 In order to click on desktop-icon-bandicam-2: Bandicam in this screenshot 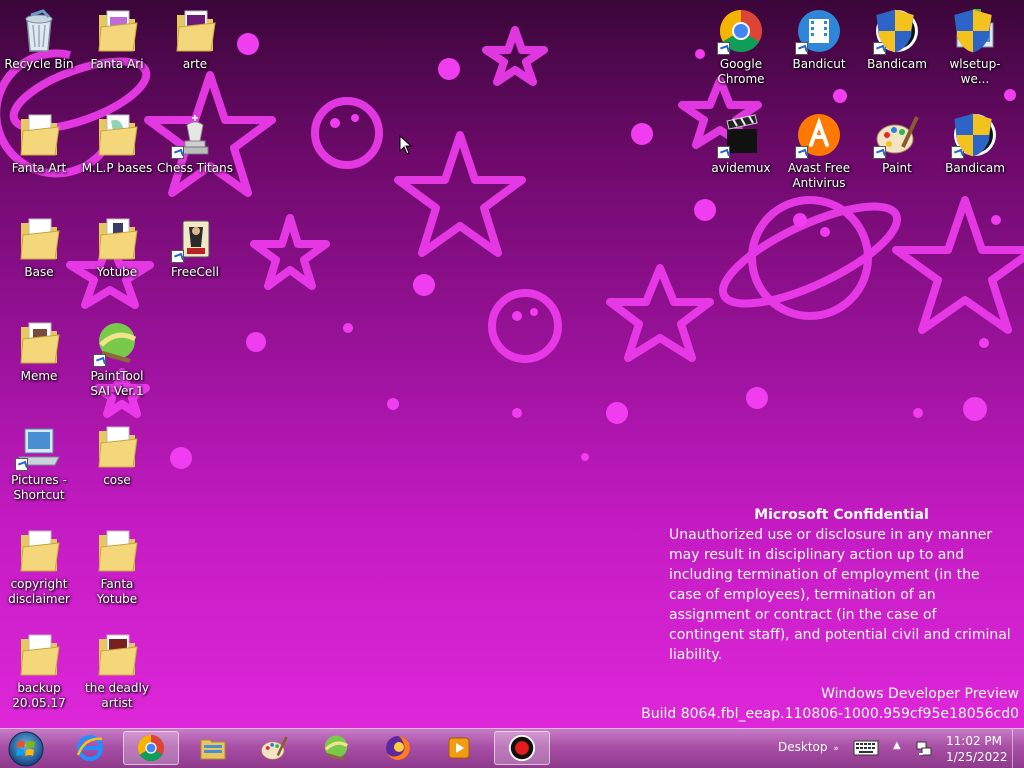, I will do `click(975, 143)`.